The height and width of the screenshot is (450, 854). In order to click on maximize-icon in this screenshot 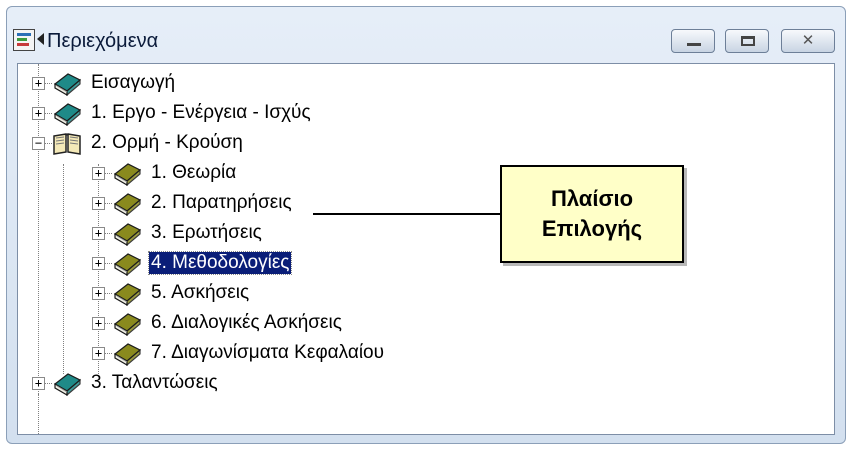, I will do `click(748, 41)`.